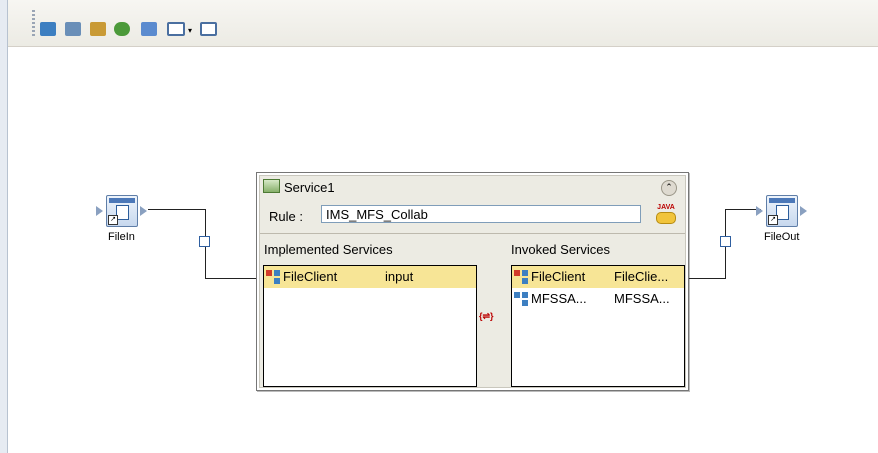 This screenshot has height=453, width=878. Describe the element at coordinates (122, 29) in the screenshot. I see `add-entity-icon` at that location.